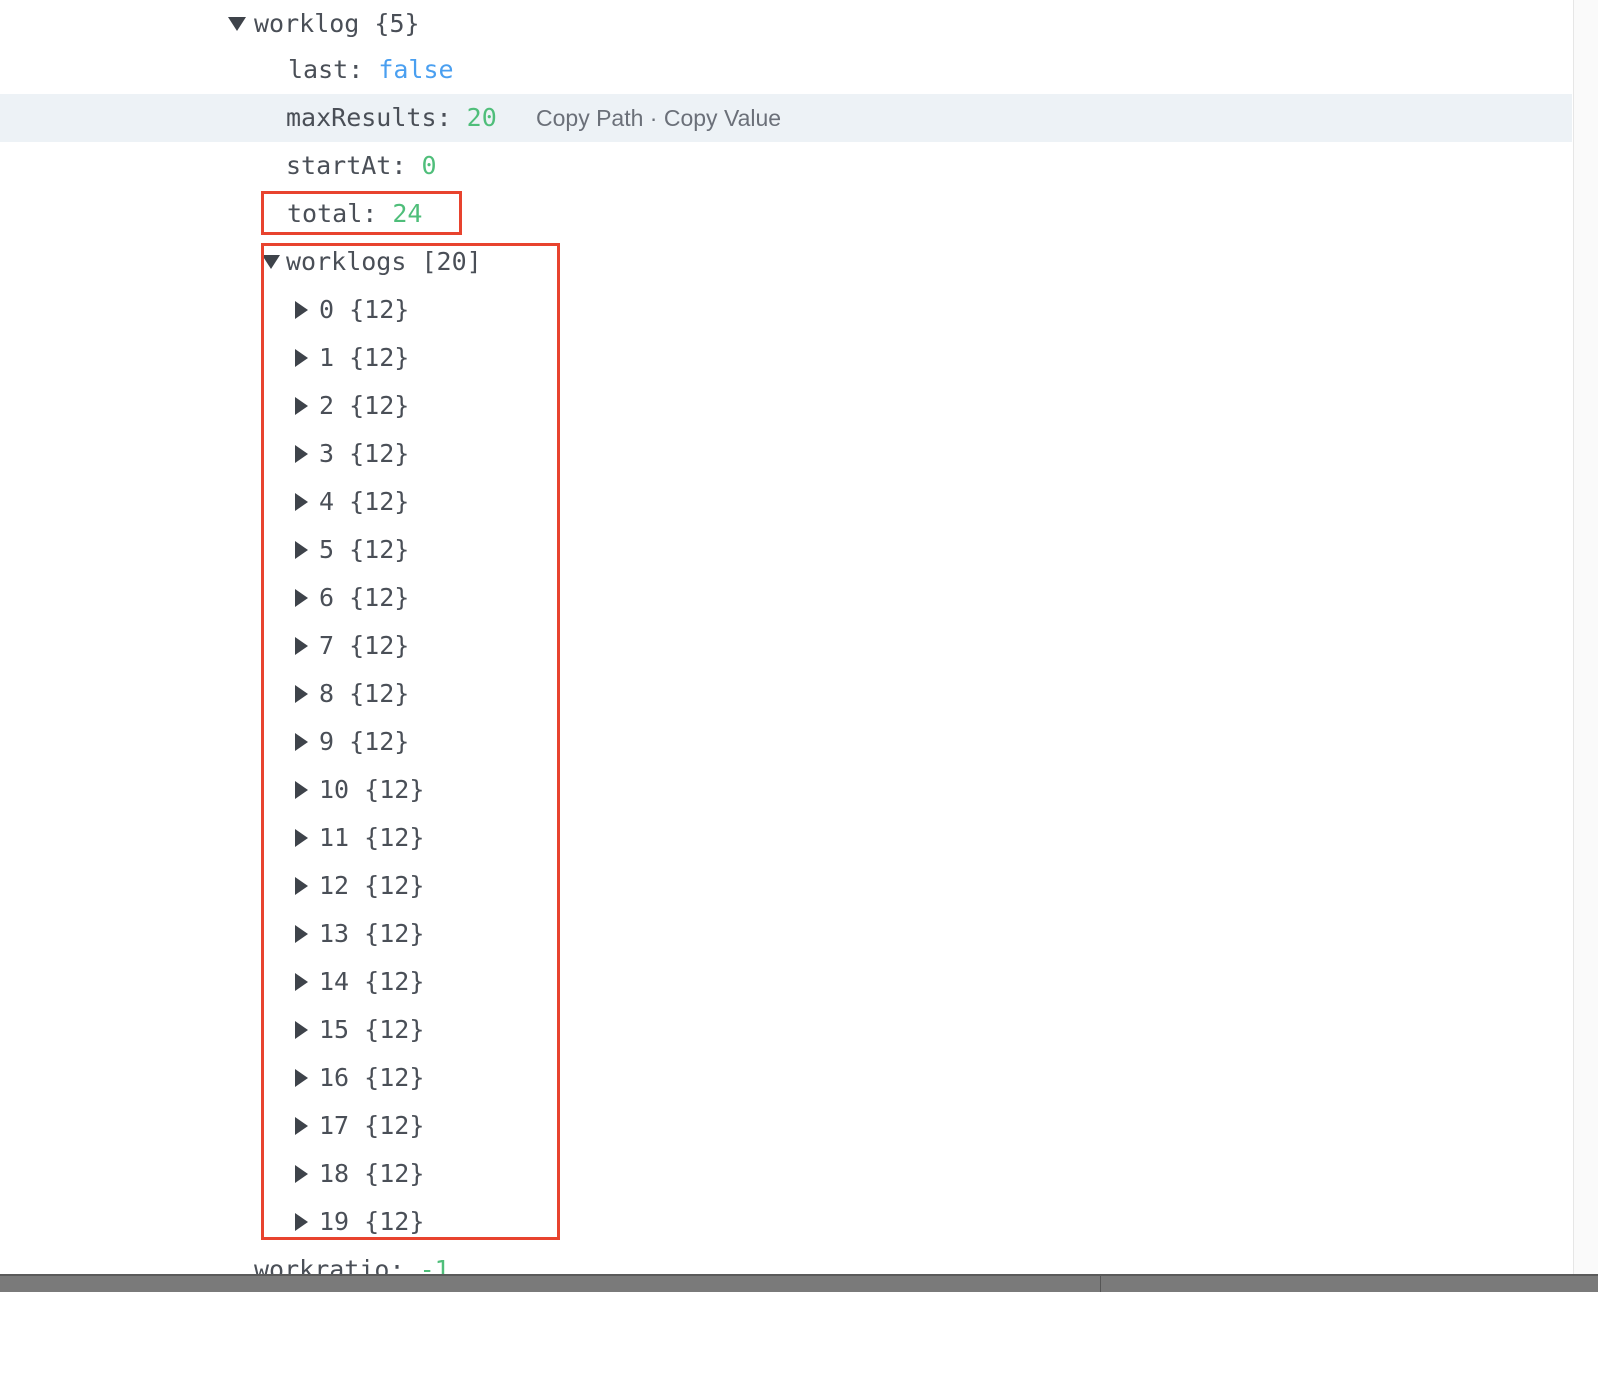 This screenshot has height=1390, width=1598. What do you see at coordinates (327, 741) in the screenshot?
I see `item-index: 9` at bounding box center [327, 741].